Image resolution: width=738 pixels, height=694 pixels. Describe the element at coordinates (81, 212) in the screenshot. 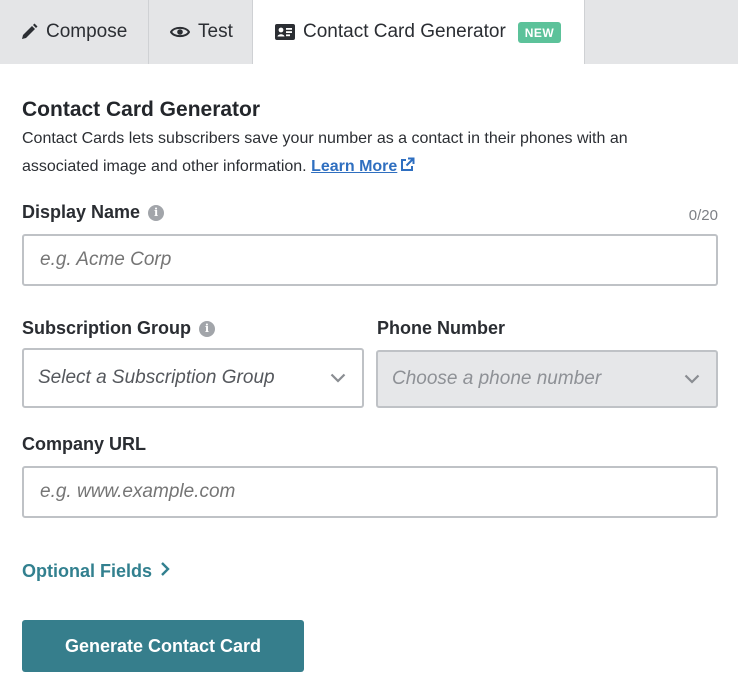

I see `display-name-label-text: Display Name` at that location.